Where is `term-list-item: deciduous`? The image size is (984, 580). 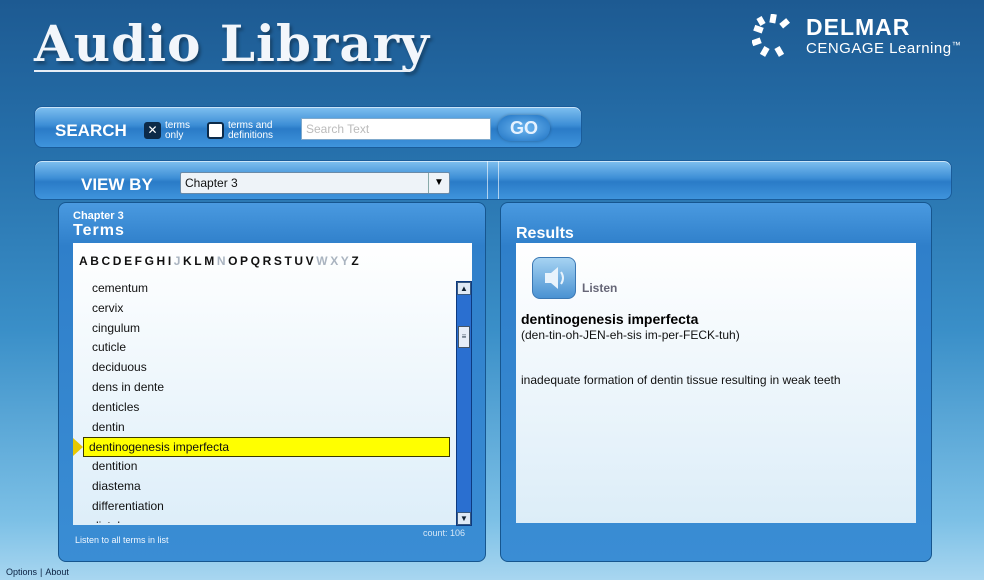 term-list-item: deciduous is located at coordinates (119, 367).